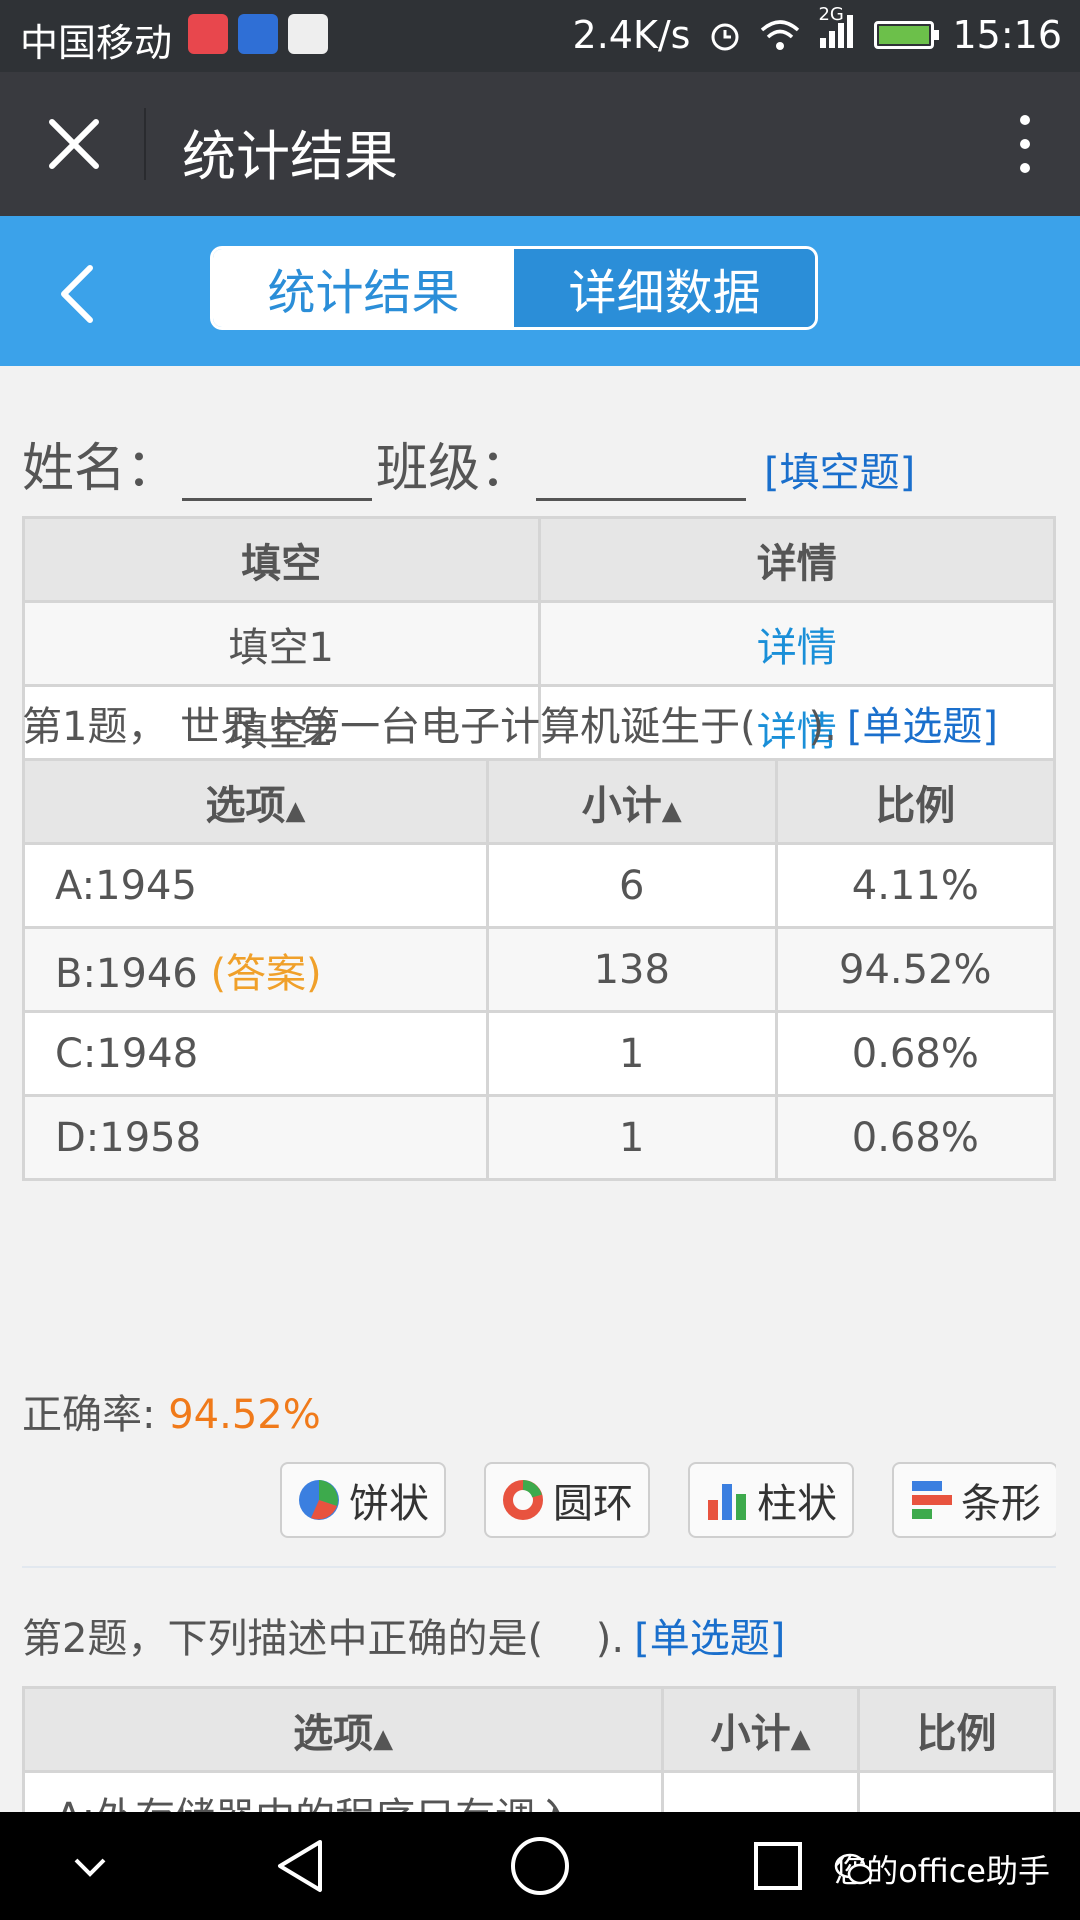 The image size is (1080, 1920). What do you see at coordinates (89, 1415) in the screenshot?
I see `accuracy-label: 正确率:` at bounding box center [89, 1415].